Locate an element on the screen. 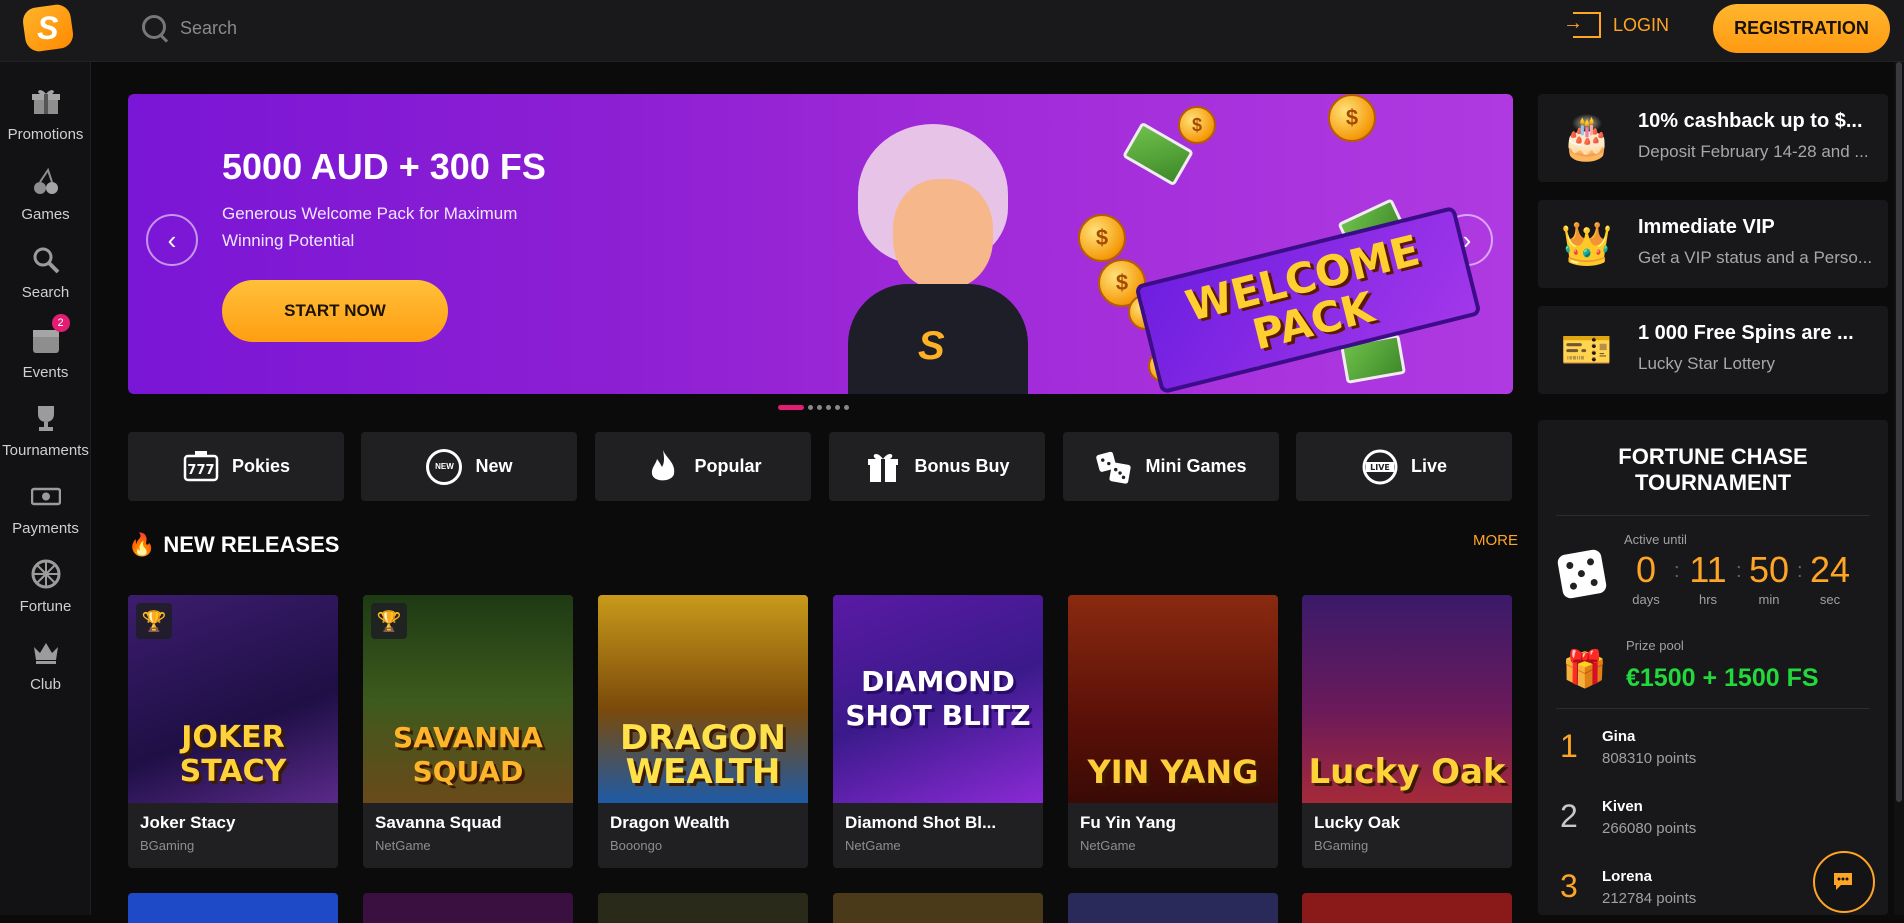 The image size is (1904, 923). sidebar-label: Club is located at coordinates (45, 684).